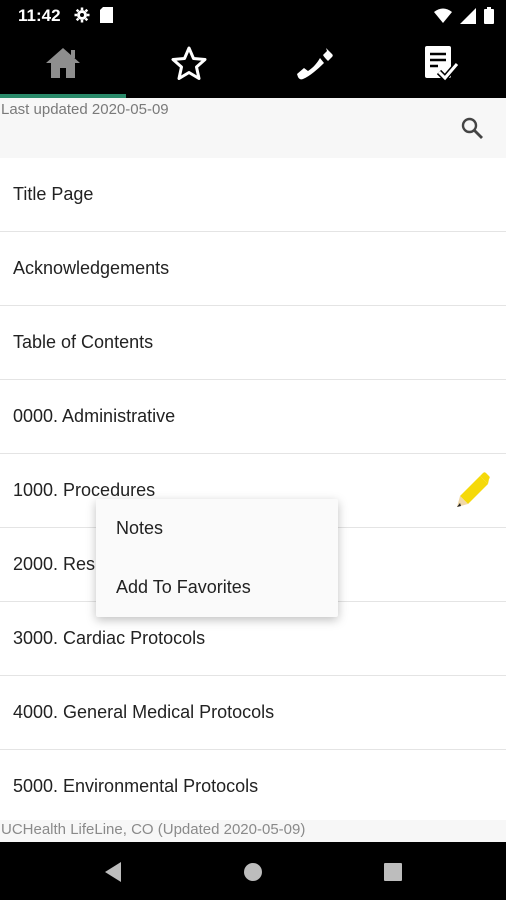  I want to click on tab-checklist, so click(441, 65).